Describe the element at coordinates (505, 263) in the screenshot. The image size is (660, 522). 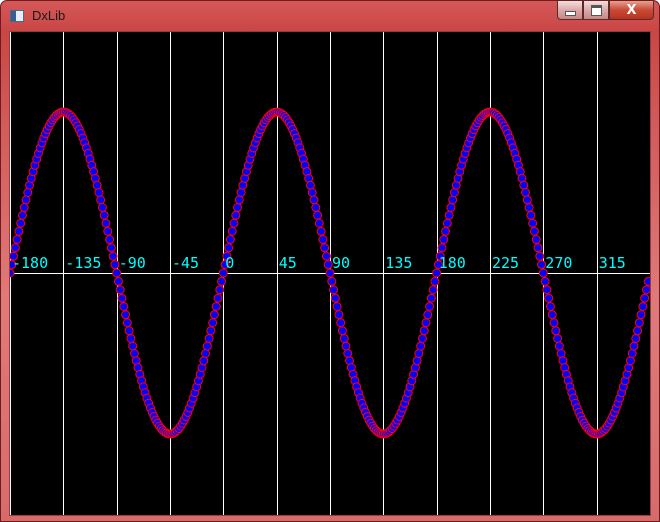
I see `tick-label-9: 225` at that location.